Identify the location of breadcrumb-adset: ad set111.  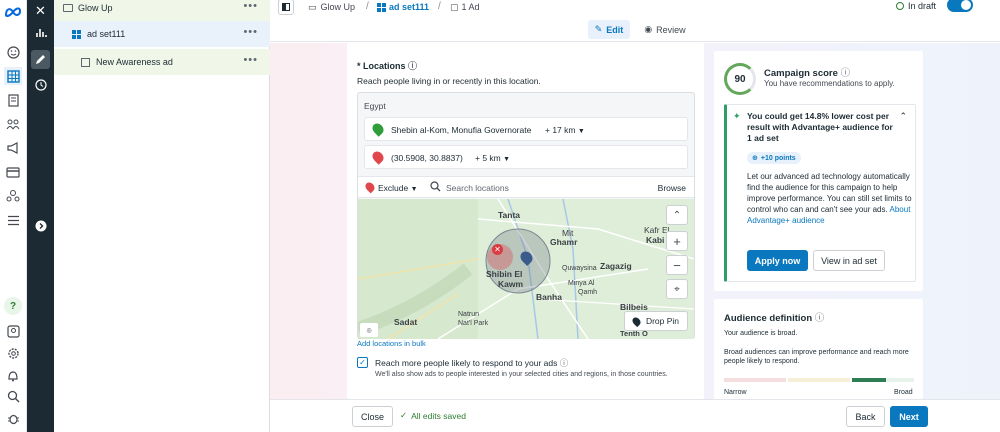
(403, 7).